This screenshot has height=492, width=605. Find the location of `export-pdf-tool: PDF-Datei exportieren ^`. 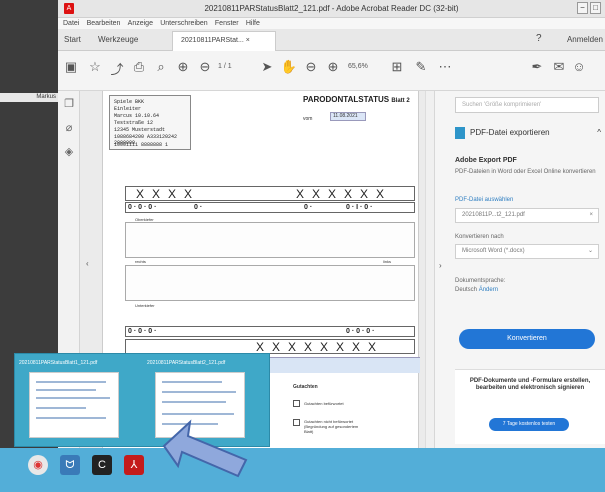

export-pdf-tool: PDF-Datei exportieren ^ is located at coordinates (528, 132).